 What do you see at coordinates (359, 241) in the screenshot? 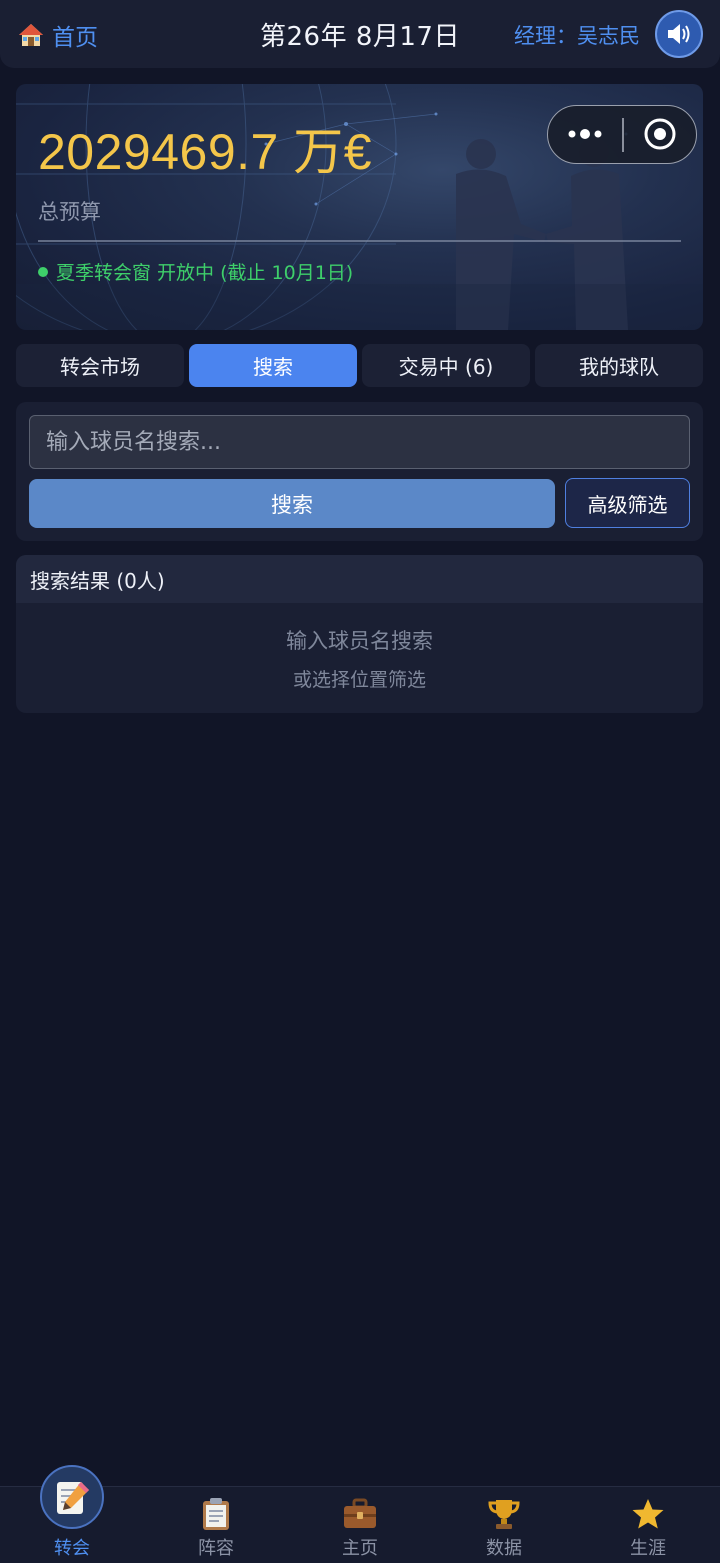
I see `divider` at bounding box center [359, 241].